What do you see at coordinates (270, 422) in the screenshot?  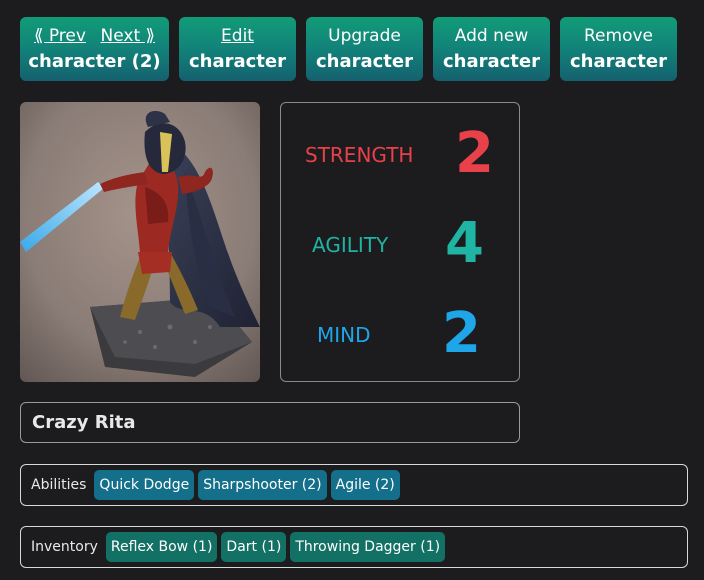 I see `character-name: Crazy Rita` at bounding box center [270, 422].